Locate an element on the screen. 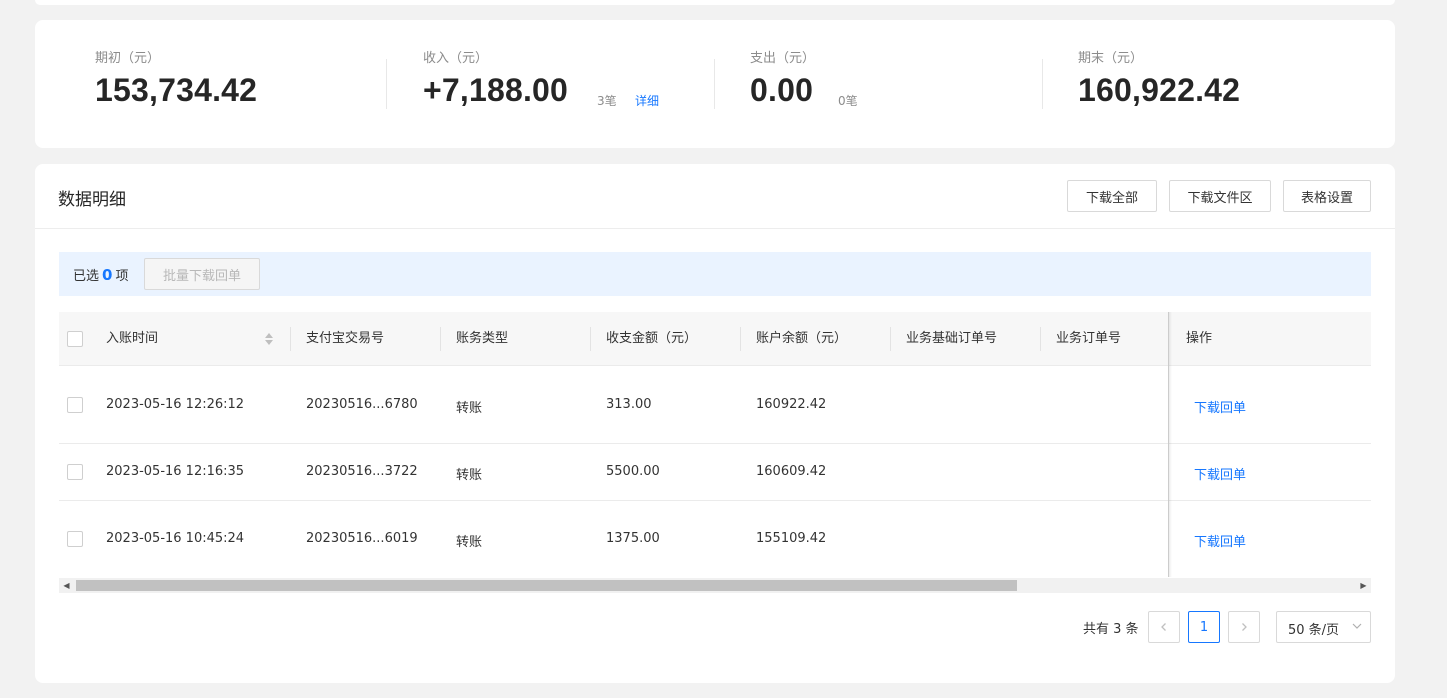 Image resolution: width=1447 pixels, height=698 pixels. next-page-button is located at coordinates (1244, 627).